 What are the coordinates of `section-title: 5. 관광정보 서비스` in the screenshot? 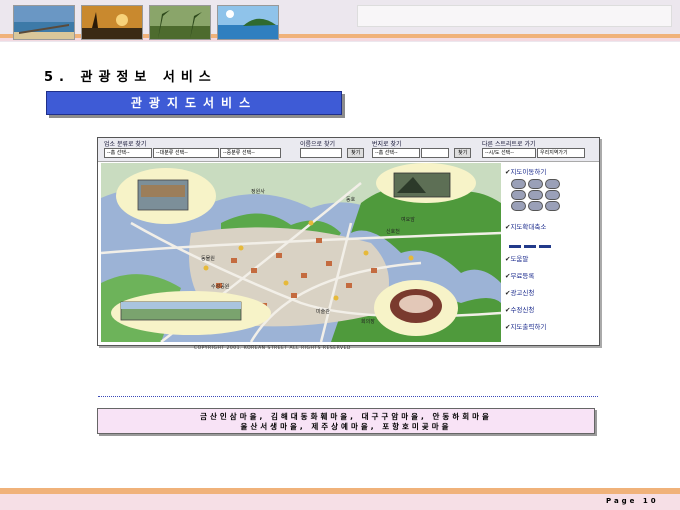 It's located at (130, 77).